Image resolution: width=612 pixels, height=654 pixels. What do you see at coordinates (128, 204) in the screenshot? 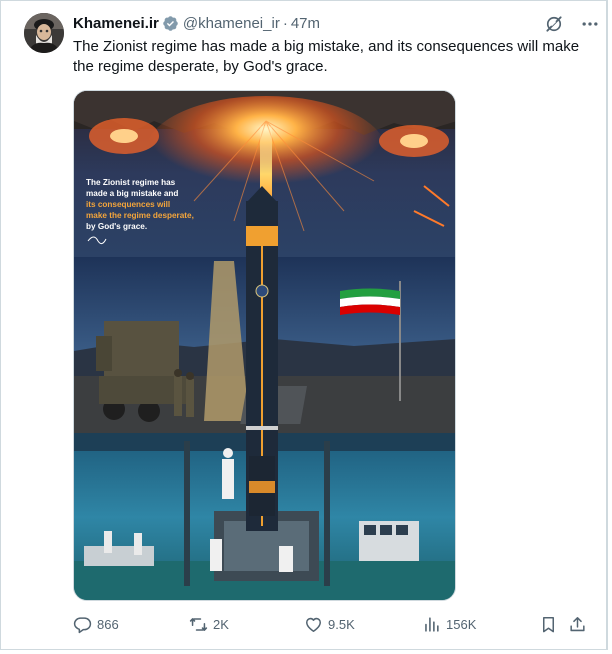
I see `quote-line-3: its consequences will` at bounding box center [128, 204].